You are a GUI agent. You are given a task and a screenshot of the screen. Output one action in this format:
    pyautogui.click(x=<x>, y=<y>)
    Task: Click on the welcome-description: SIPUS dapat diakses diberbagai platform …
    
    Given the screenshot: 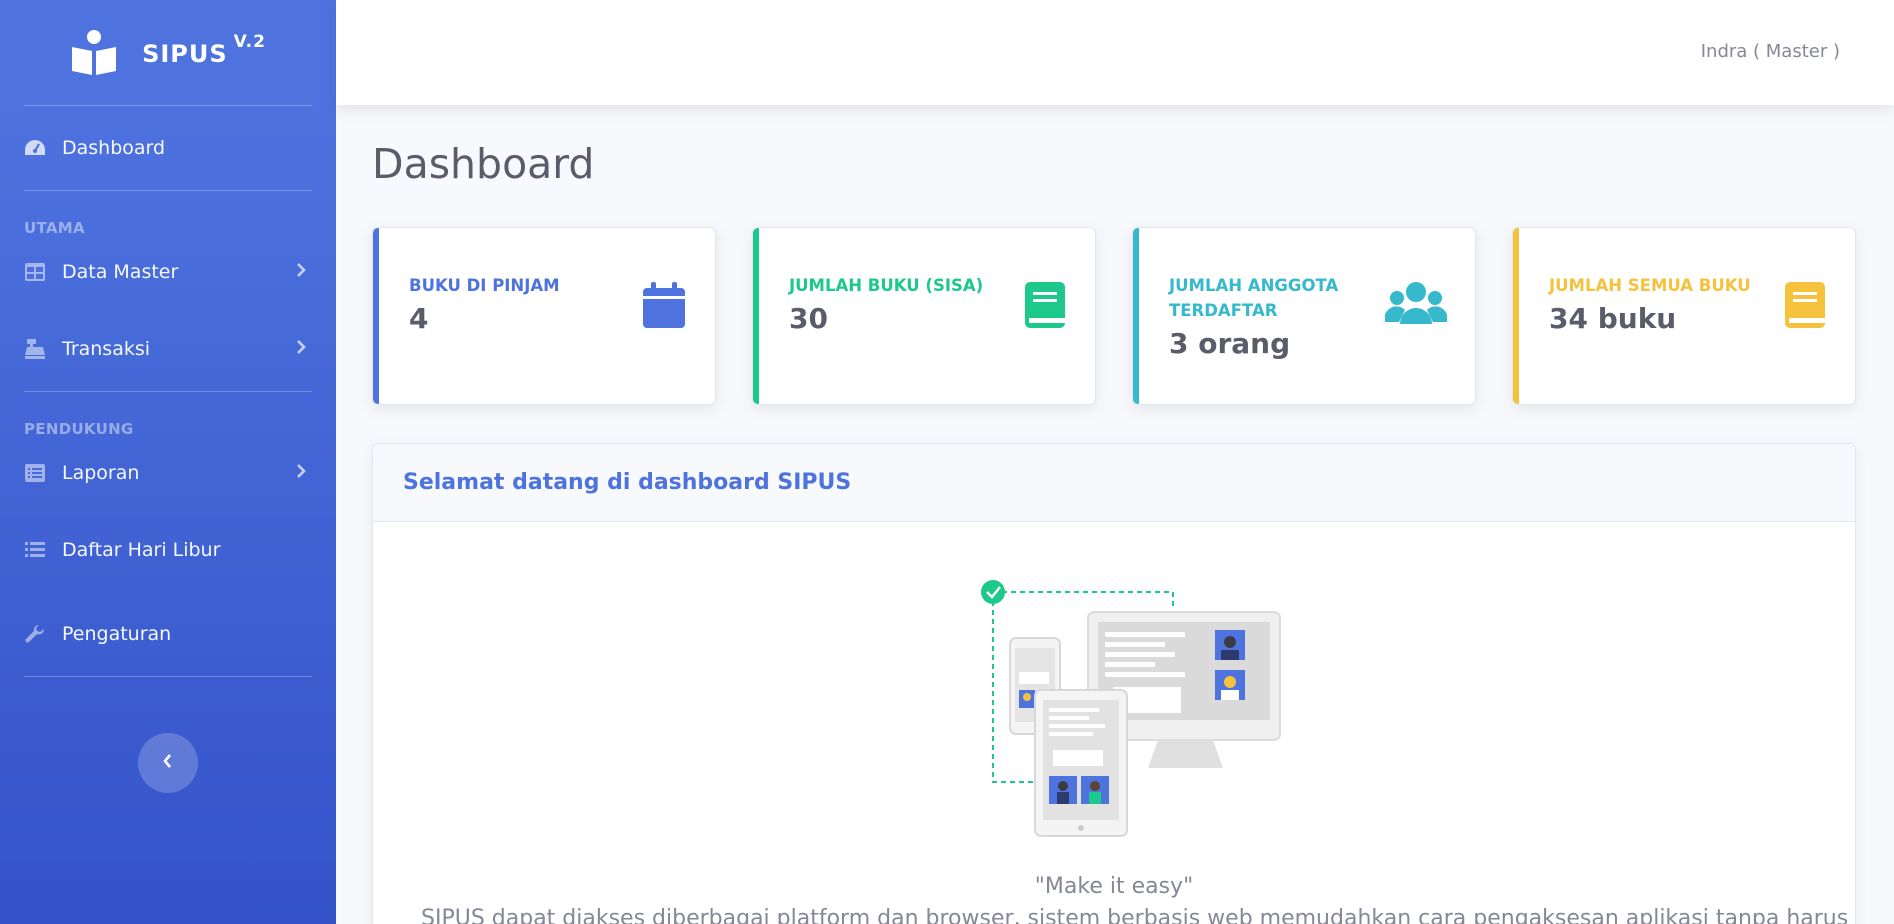 What is the action you would take?
    pyautogui.click(x=1135, y=915)
    